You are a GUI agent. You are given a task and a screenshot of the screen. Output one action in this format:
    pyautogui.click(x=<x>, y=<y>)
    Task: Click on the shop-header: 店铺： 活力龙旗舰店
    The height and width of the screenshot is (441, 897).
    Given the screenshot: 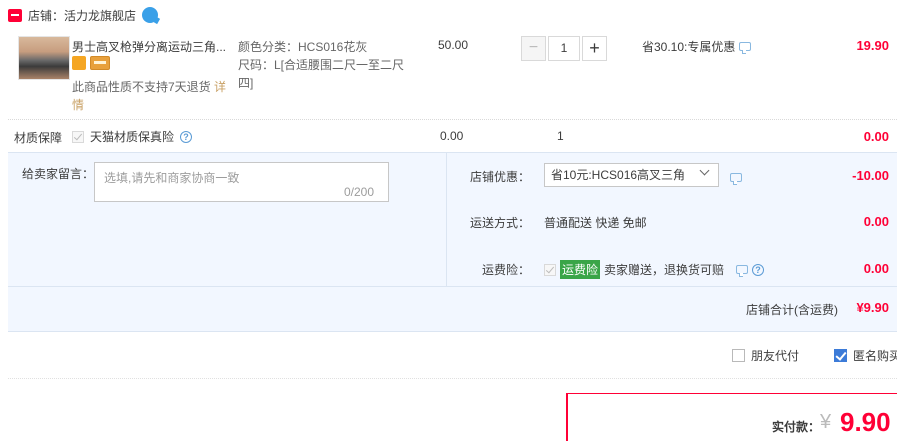 What is the action you would take?
    pyautogui.click(x=83, y=15)
    